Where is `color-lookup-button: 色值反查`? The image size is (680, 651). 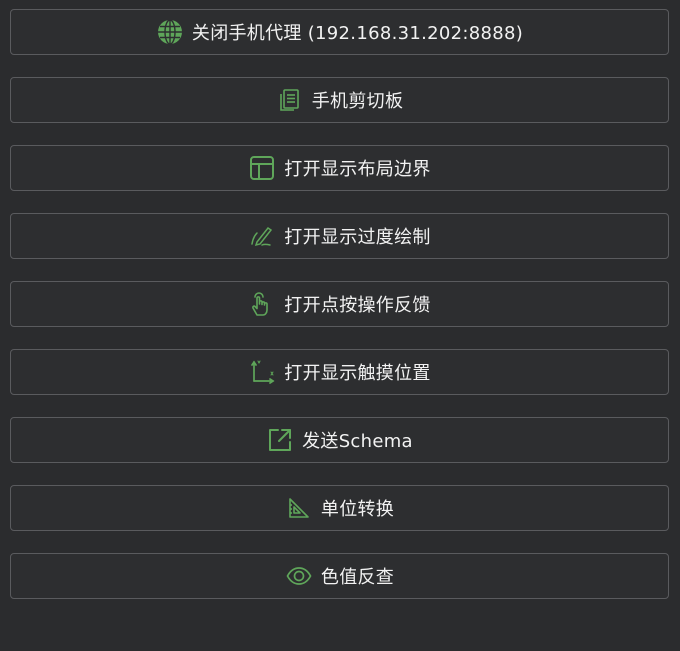 color-lookup-button: 色值反查 is located at coordinates (339, 576).